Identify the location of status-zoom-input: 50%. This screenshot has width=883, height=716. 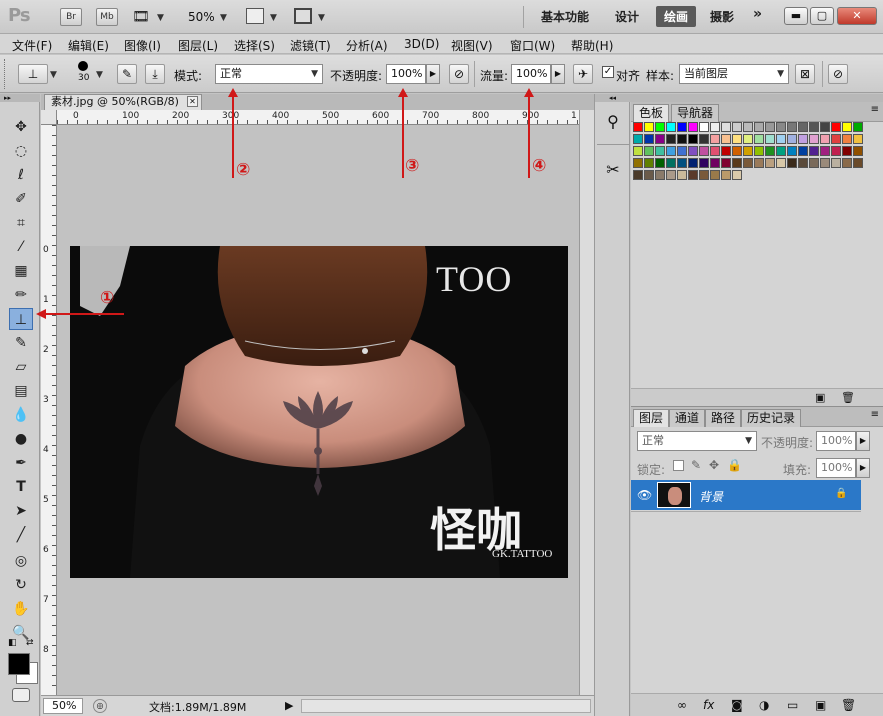
(63, 706).